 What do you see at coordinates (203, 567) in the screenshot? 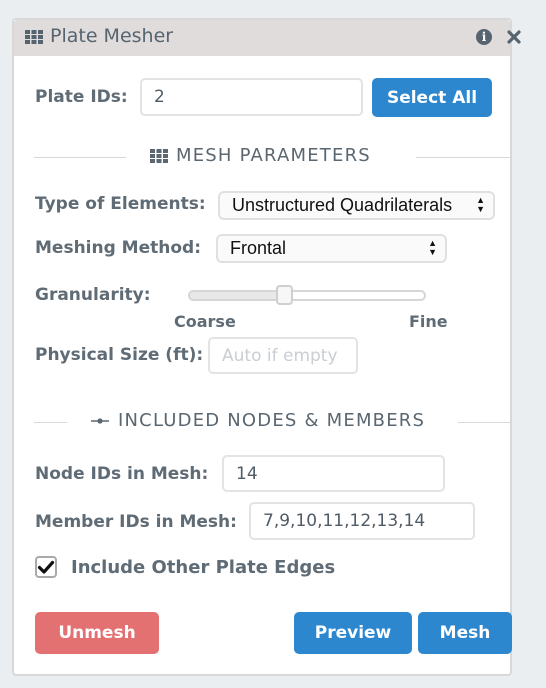
I see `include-other-plate-edges-label: Include Other Plate Edges` at bounding box center [203, 567].